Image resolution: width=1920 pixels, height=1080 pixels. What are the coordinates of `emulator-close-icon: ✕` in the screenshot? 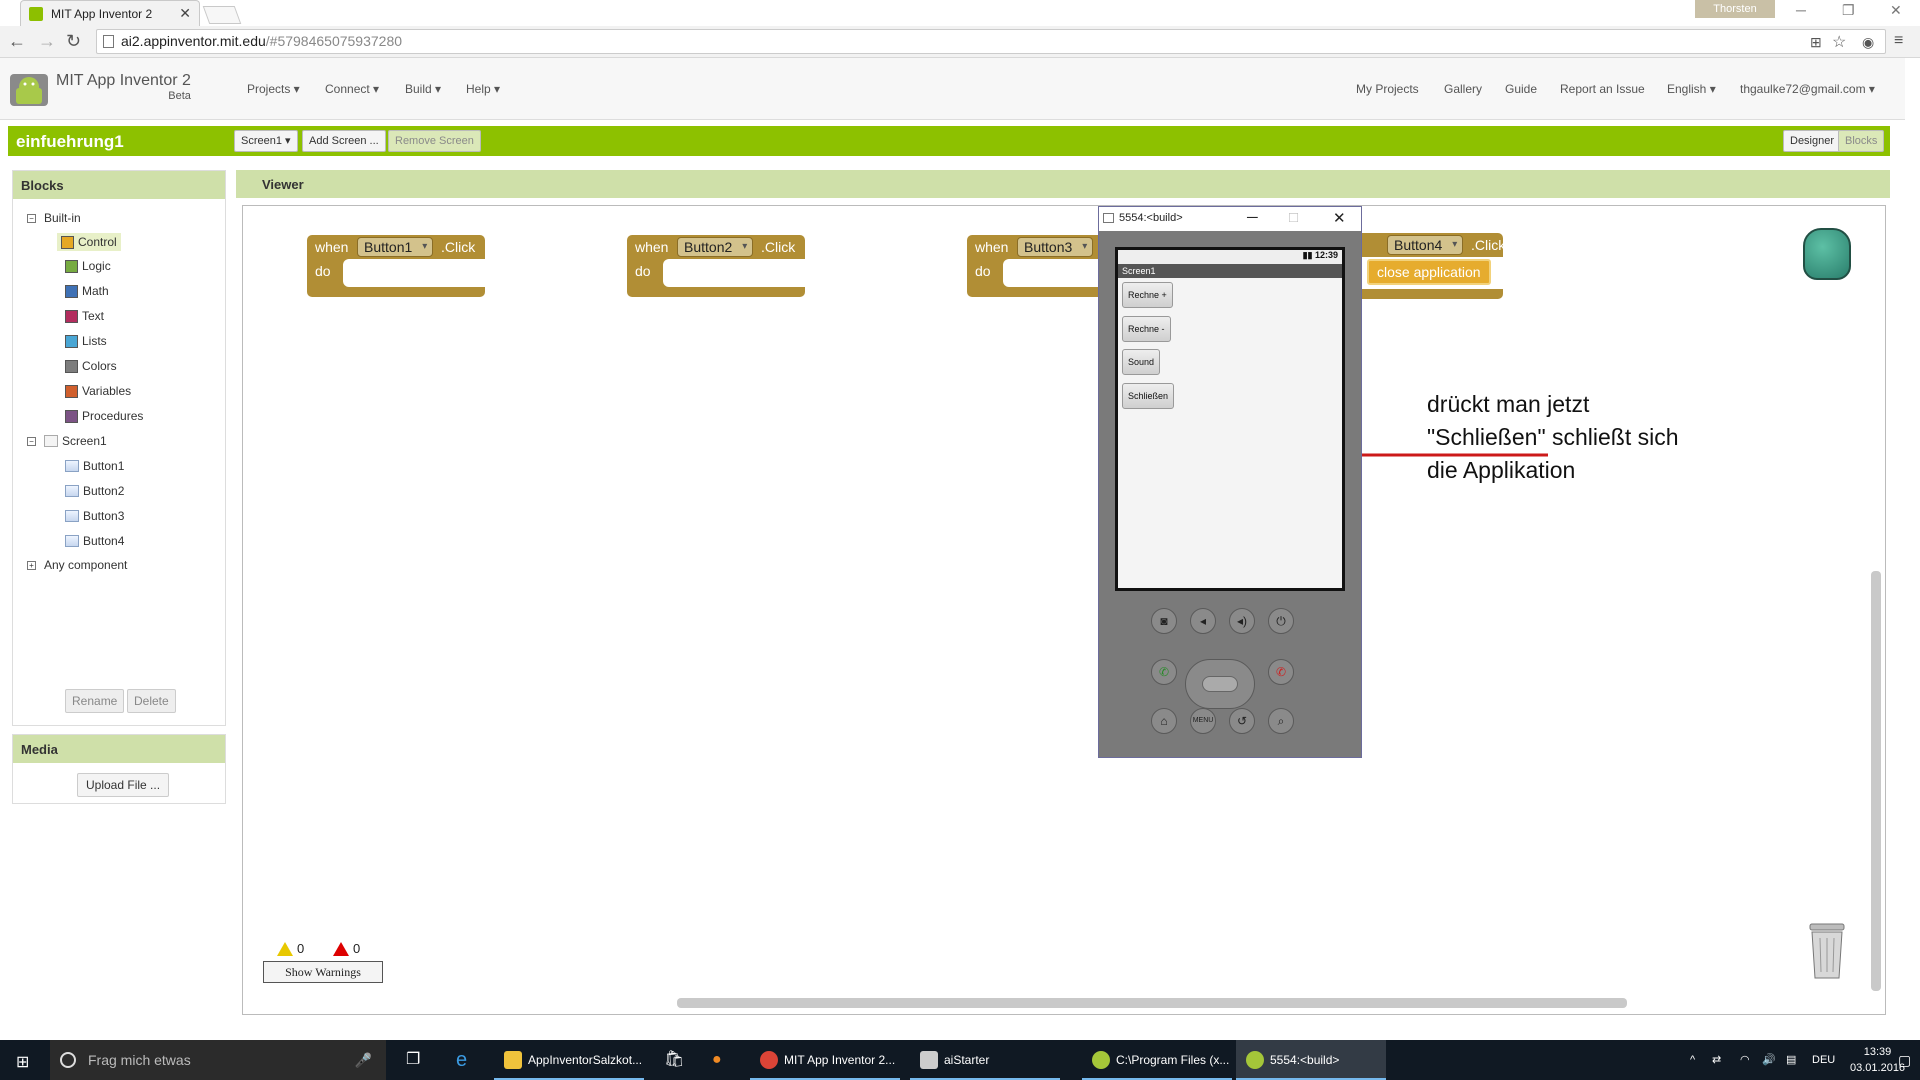 It's located at (1339, 218).